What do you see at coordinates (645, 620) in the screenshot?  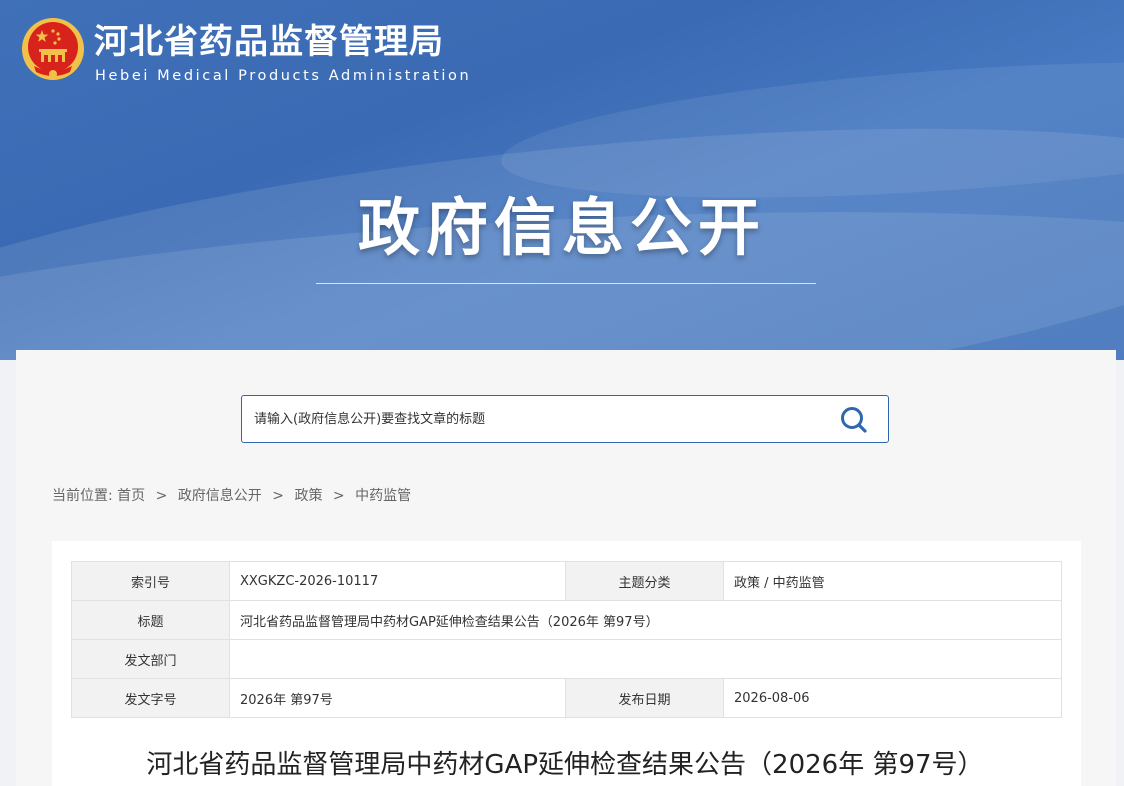 I see `meta-title-value: 河北省药品监督管理局中药材GAP延伸检查结果公告（2026年 第97号）` at bounding box center [645, 620].